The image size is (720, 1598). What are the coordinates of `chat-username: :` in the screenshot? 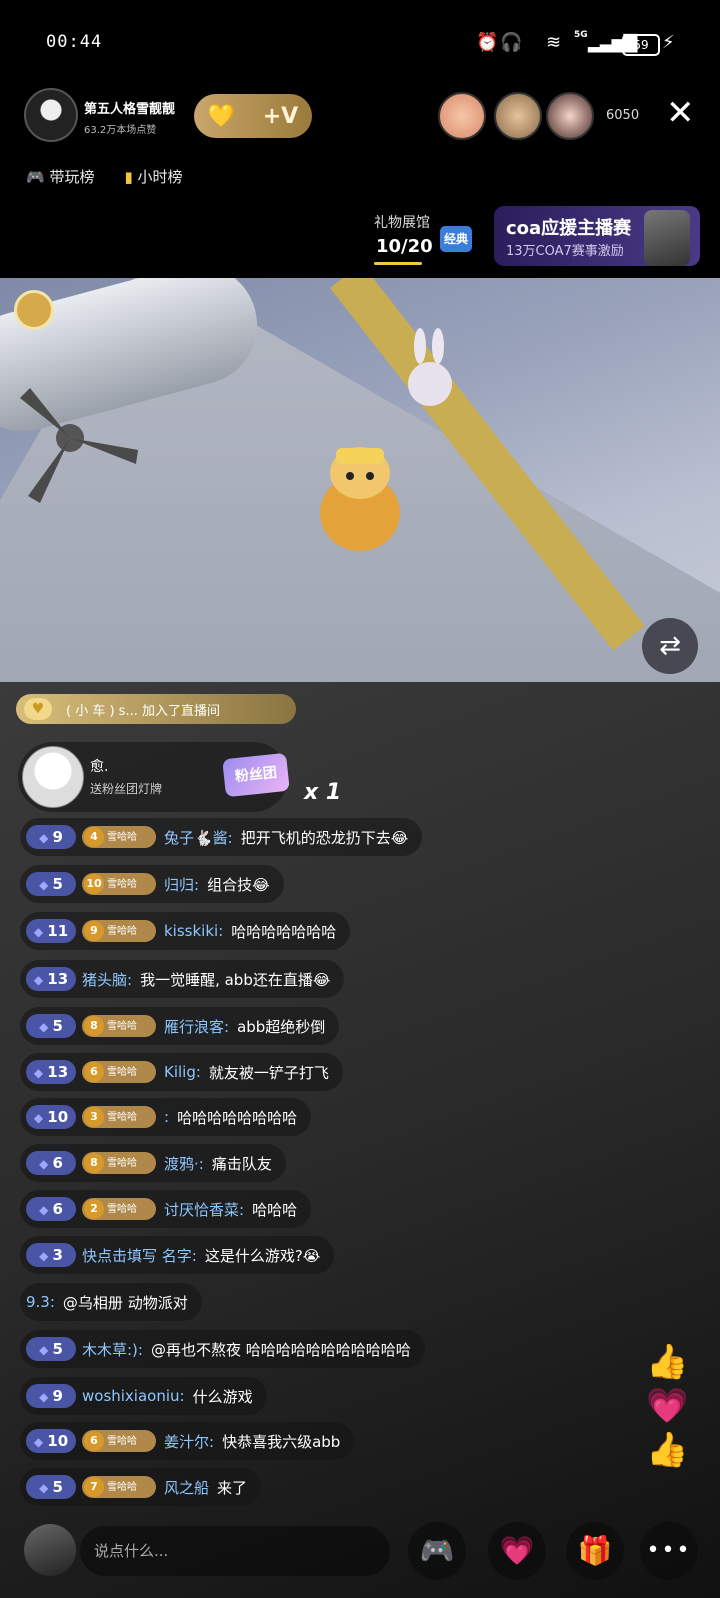 It's located at (166, 1117).